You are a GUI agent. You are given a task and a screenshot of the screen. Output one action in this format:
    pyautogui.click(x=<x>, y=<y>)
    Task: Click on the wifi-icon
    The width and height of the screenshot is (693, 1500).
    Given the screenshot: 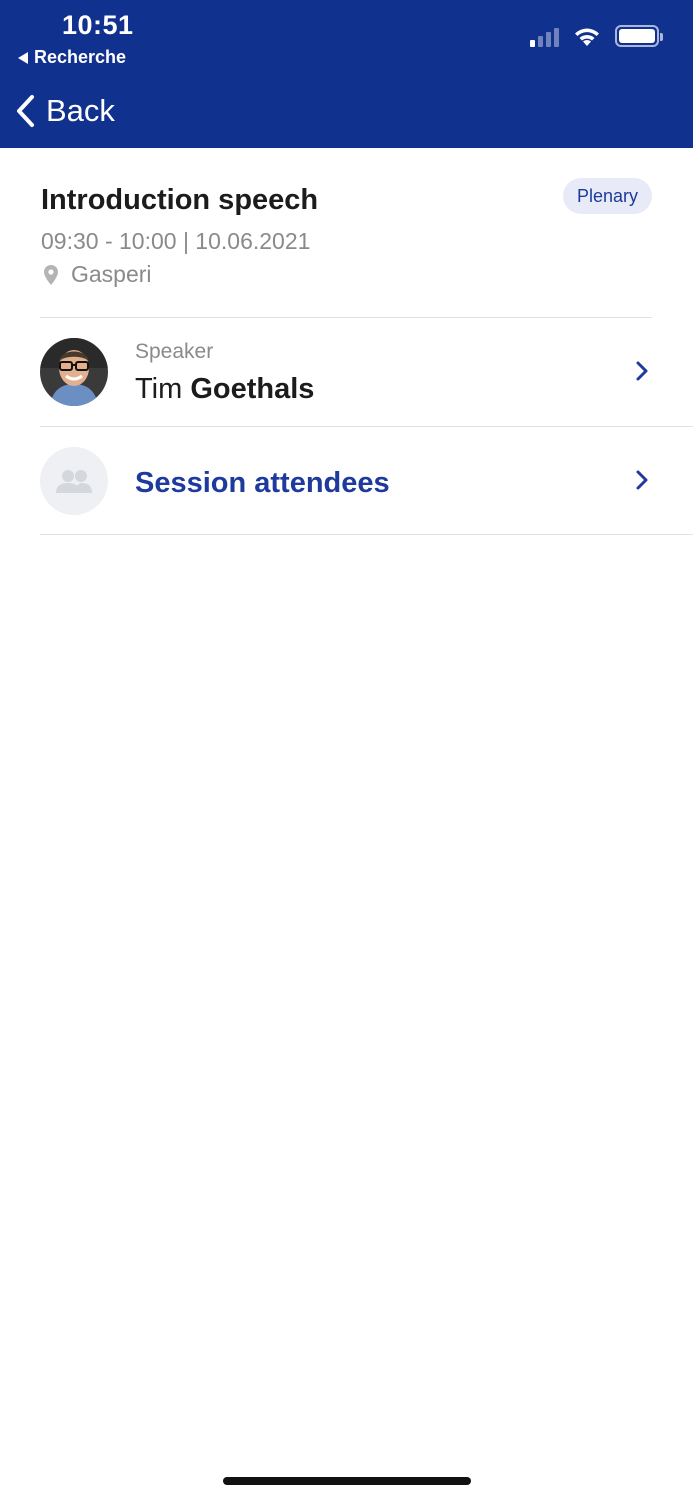 What is the action you would take?
    pyautogui.click(x=587, y=37)
    